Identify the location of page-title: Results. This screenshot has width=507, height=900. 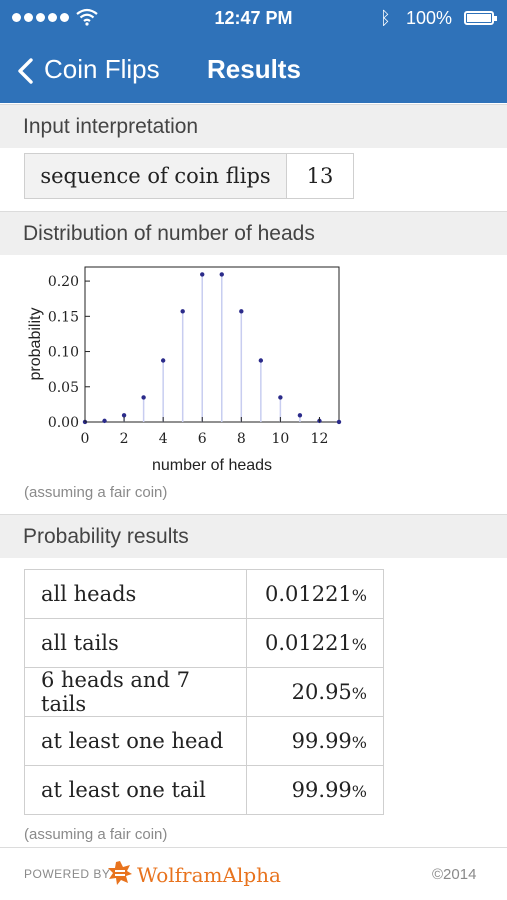
(254, 69).